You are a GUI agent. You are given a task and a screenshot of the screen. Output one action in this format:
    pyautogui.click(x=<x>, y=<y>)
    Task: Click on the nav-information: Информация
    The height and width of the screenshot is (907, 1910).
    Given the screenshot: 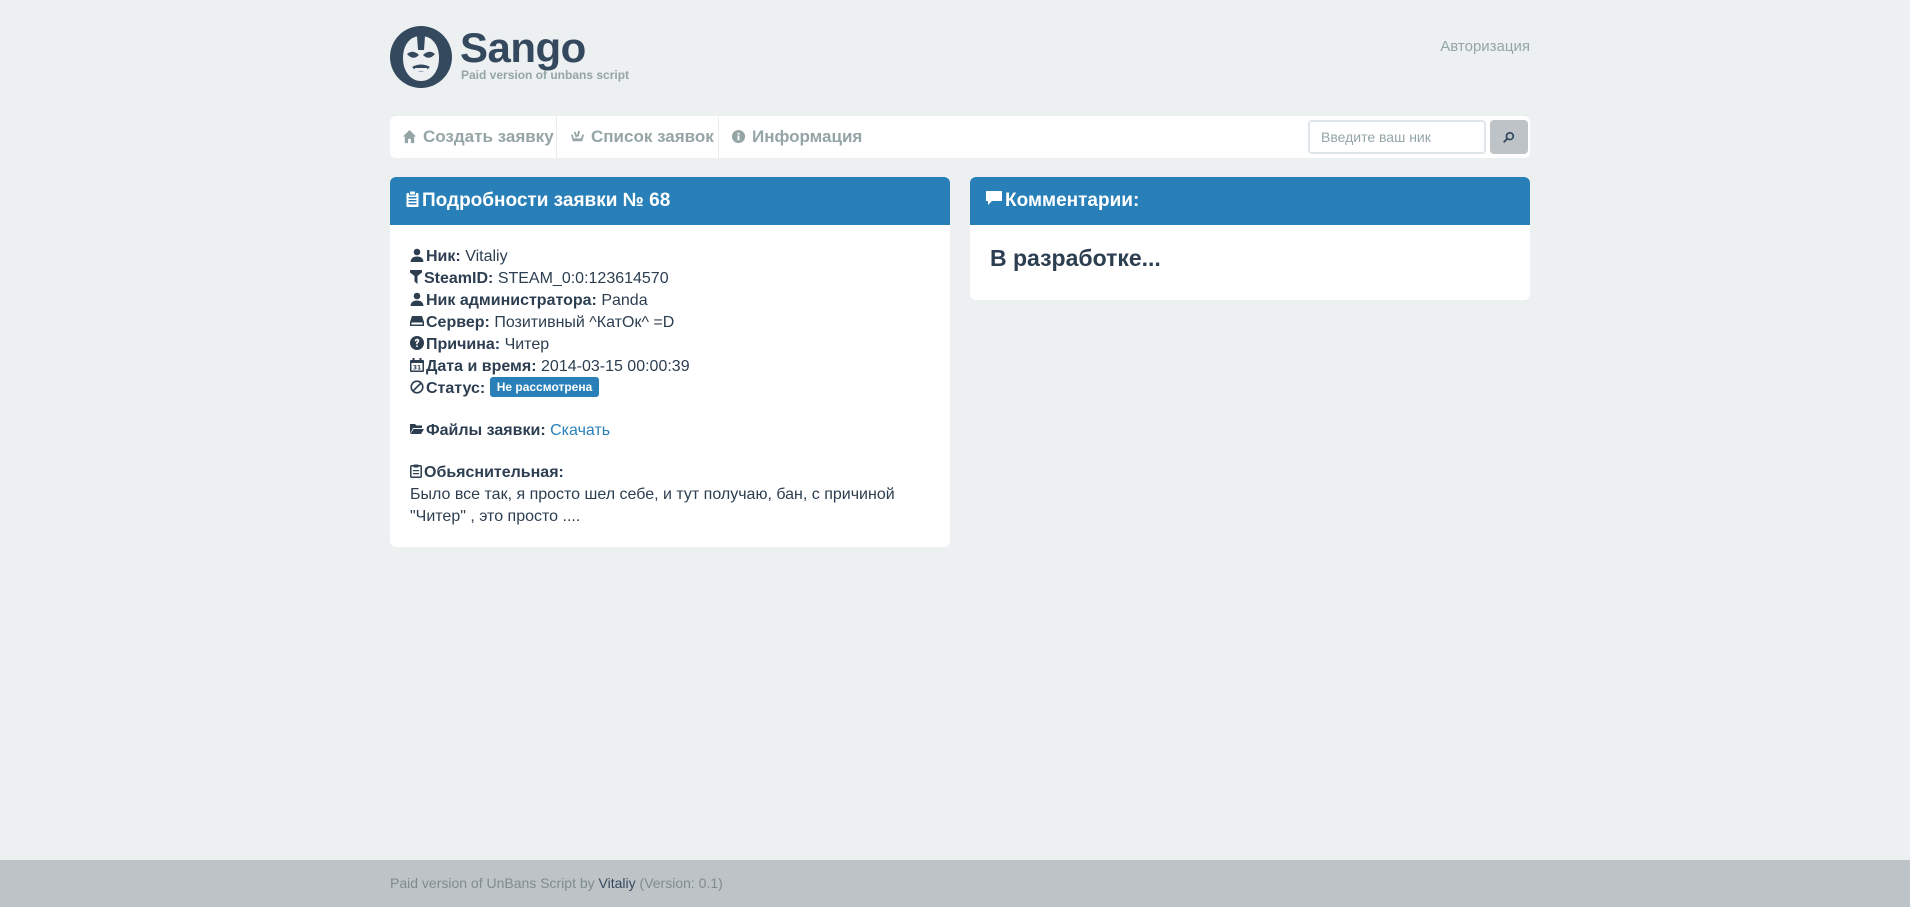 What is the action you would take?
    pyautogui.click(x=796, y=137)
    